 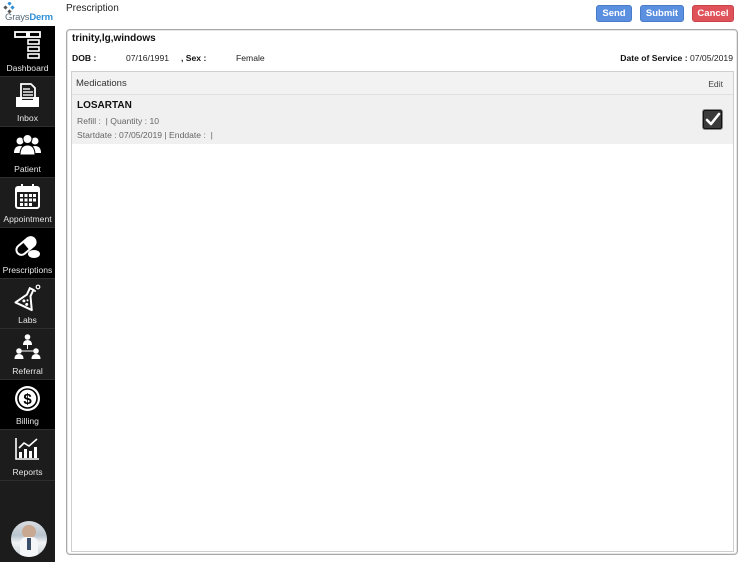 I want to click on medication-checkbox, so click(x=712, y=119).